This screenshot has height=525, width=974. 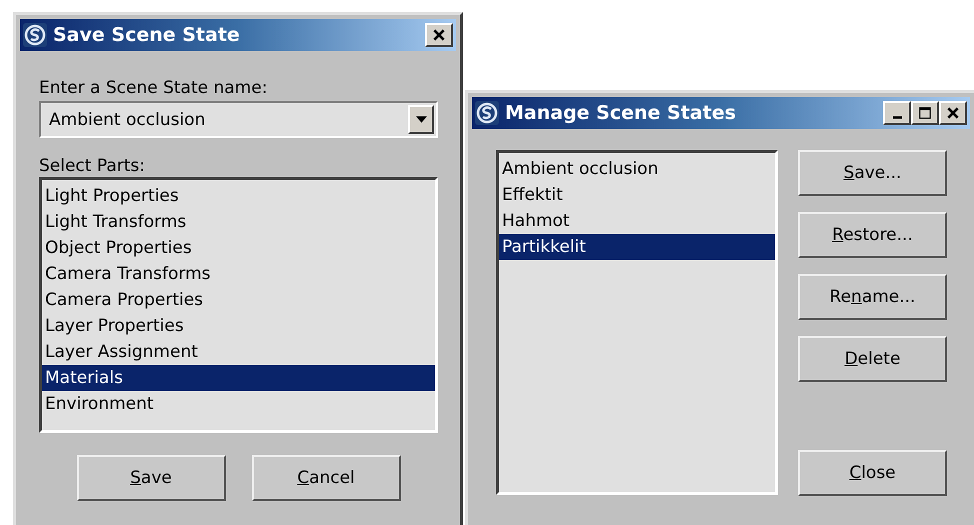 I want to click on list-item: Camera Properties, so click(x=238, y=300).